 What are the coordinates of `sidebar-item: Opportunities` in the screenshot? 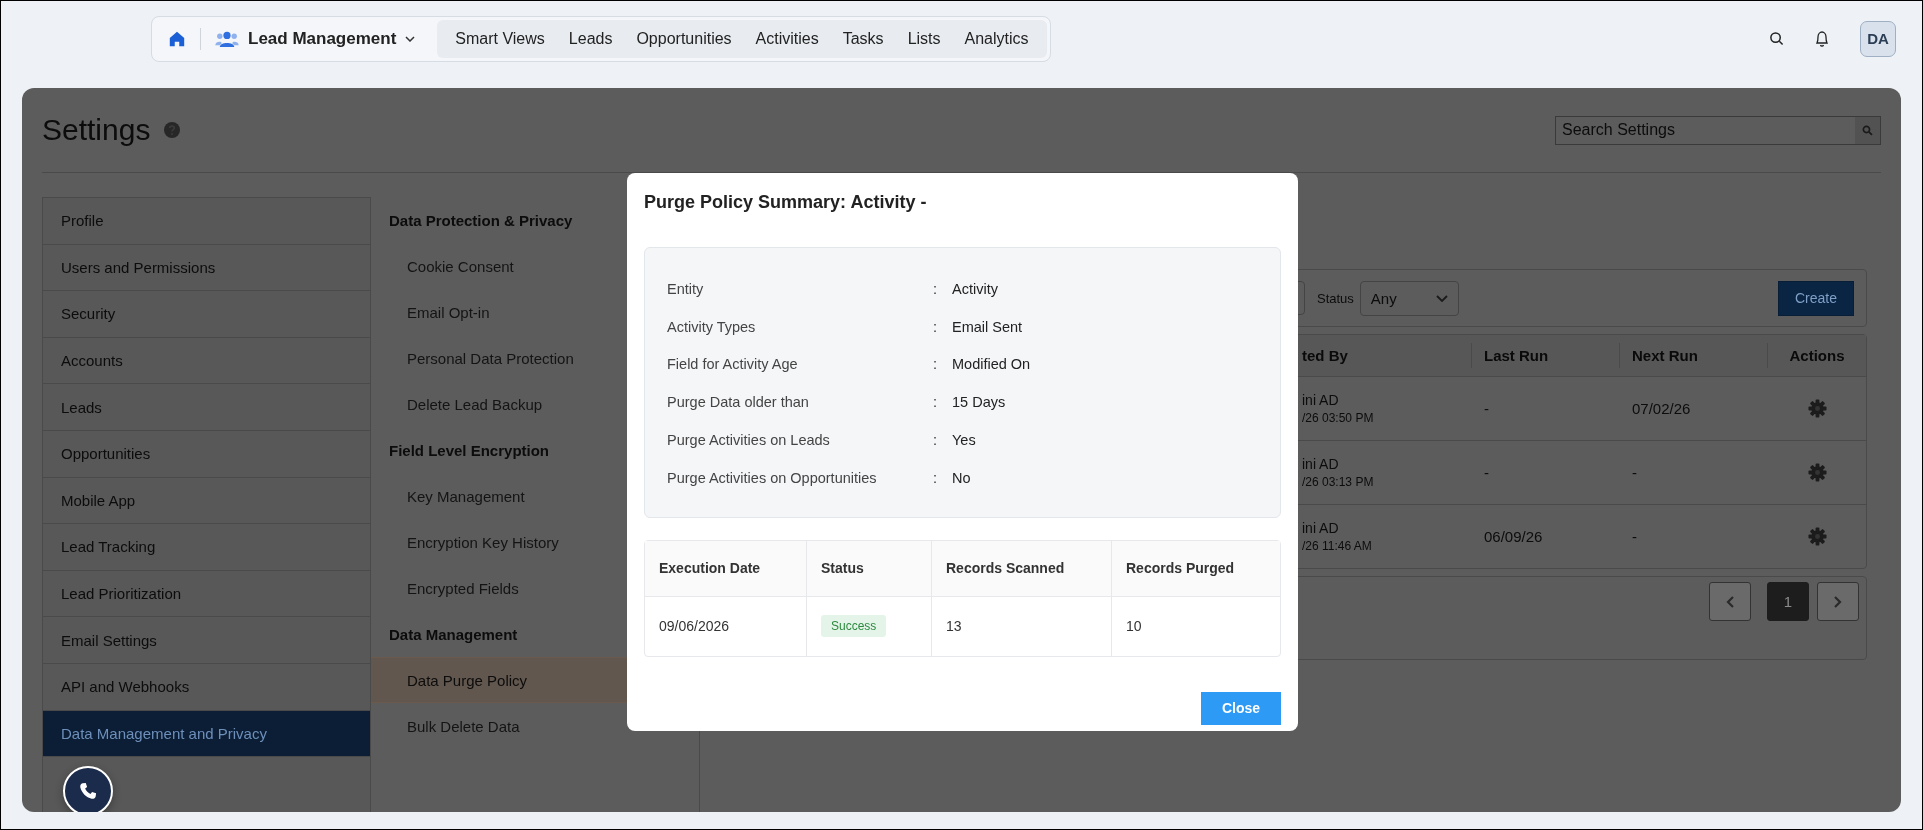 It's located at (206, 454).